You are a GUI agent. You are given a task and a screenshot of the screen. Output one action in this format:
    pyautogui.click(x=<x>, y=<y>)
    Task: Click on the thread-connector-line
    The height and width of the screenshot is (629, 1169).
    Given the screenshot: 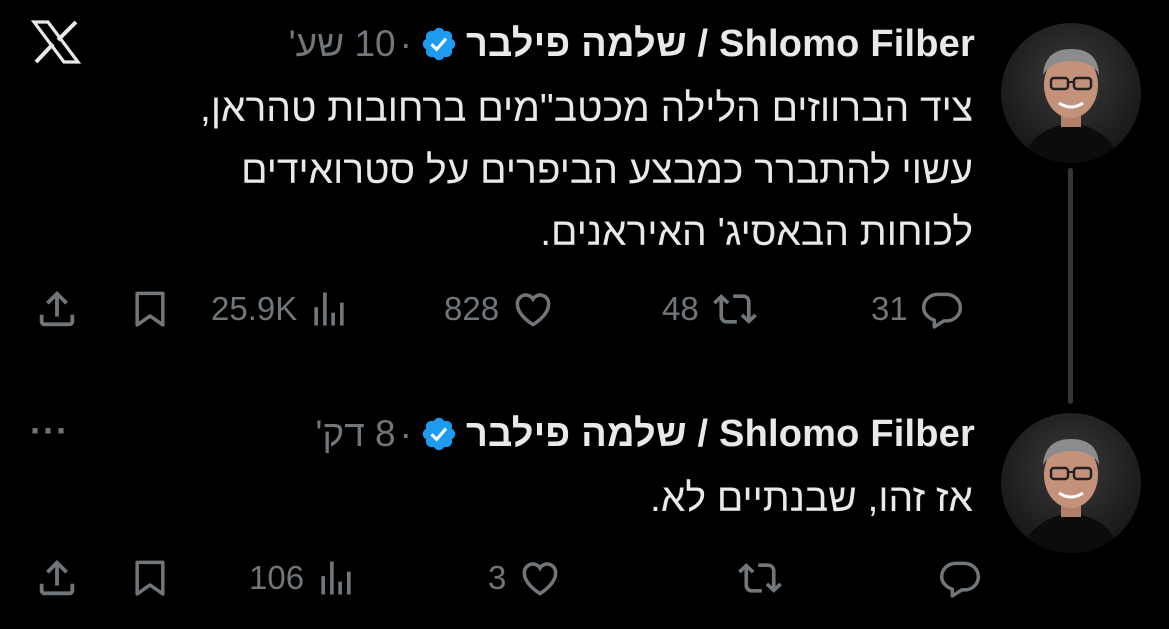 What is the action you would take?
    pyautogui.click(x=1070, y=286)
    